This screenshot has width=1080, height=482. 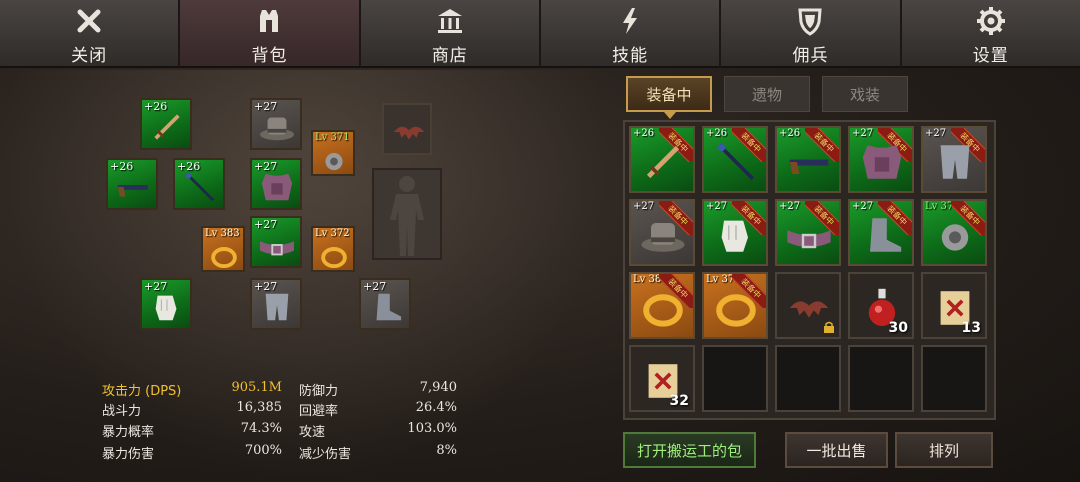 What do you see at coordinates (200, 187) in the screenshot?
I see `staff-icon` at bounding box center [200, 187].